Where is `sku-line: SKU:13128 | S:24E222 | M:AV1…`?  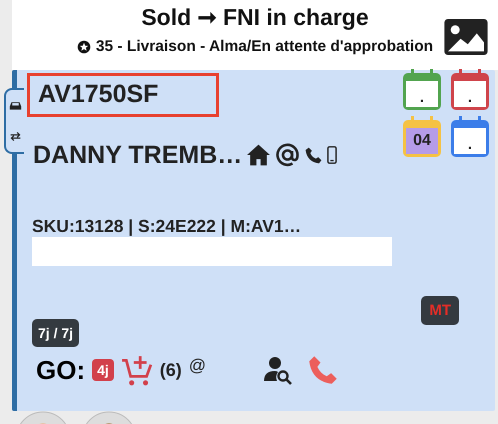
sku-line: SKU:13128 | S:24E222 | M:AV1… is located at coordinates (167, 226).